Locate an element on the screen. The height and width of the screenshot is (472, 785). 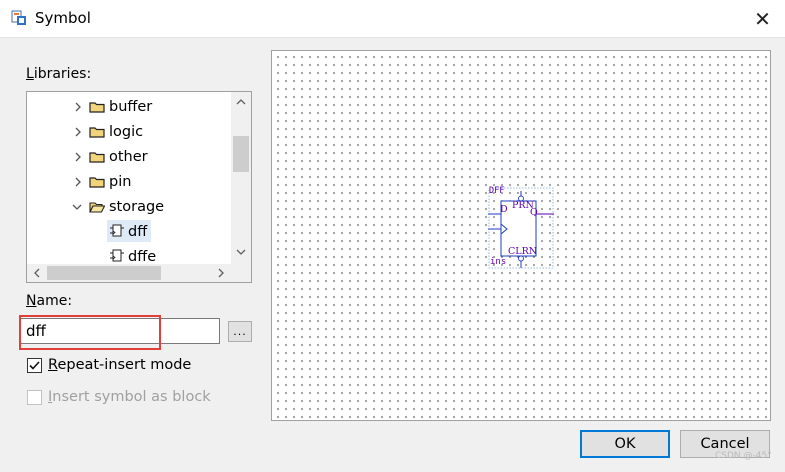
tree-item-label: logic is located at coordinates (126, 131).